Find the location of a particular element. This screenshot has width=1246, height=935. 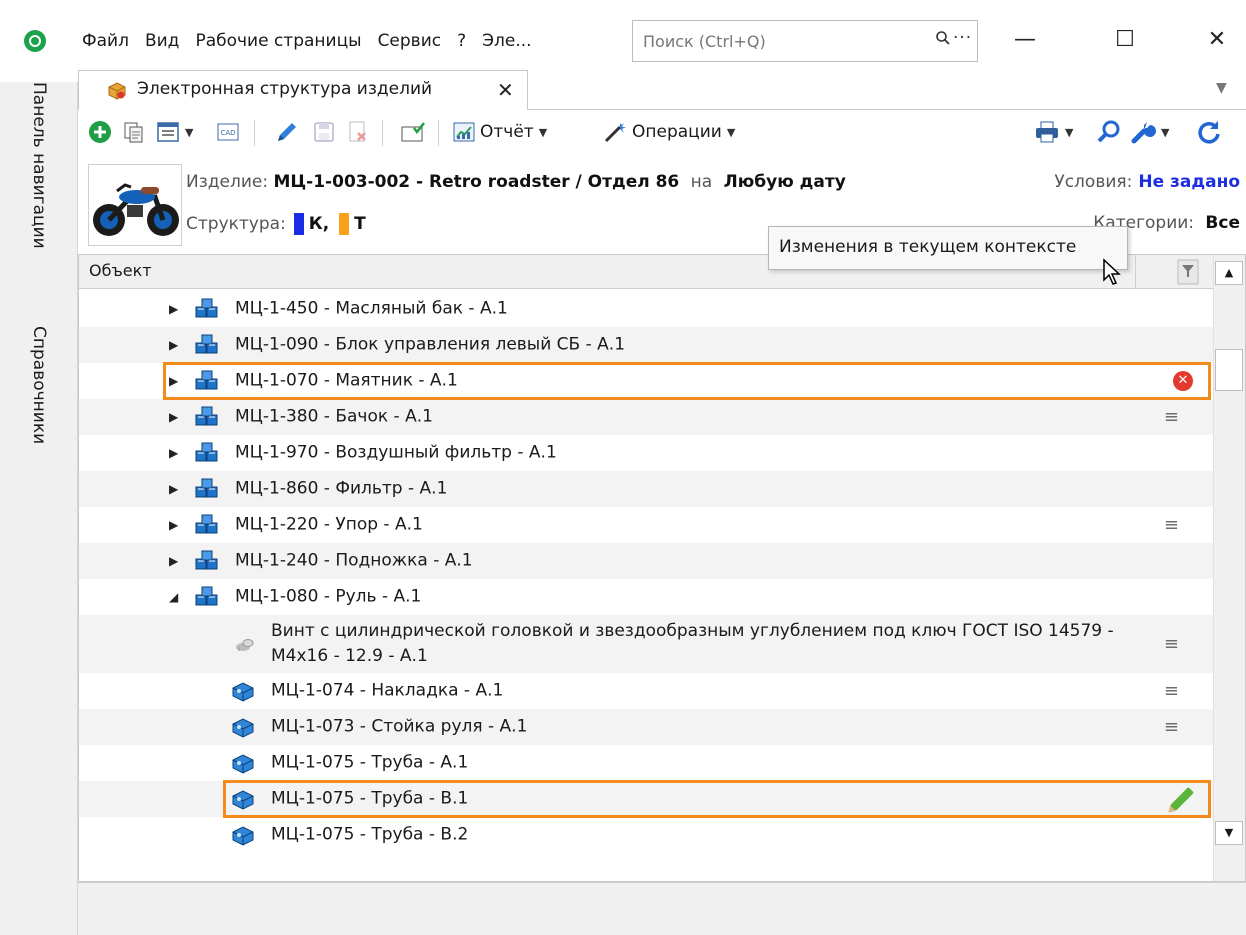

menu-service: Сервис is located at coordinates (410, 41).